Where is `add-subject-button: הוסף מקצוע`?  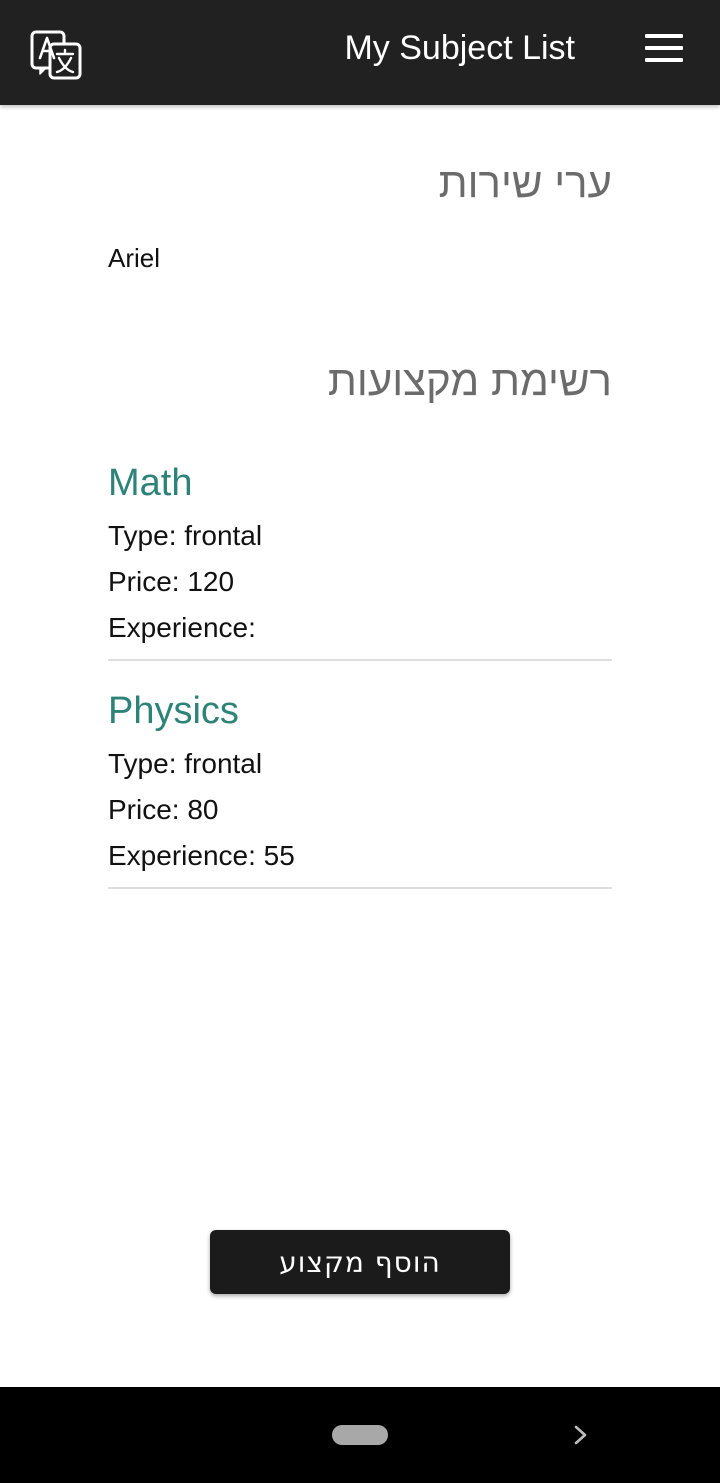 add-subject-button: הוסף מקצוע is located at coordinates (360, 1262).